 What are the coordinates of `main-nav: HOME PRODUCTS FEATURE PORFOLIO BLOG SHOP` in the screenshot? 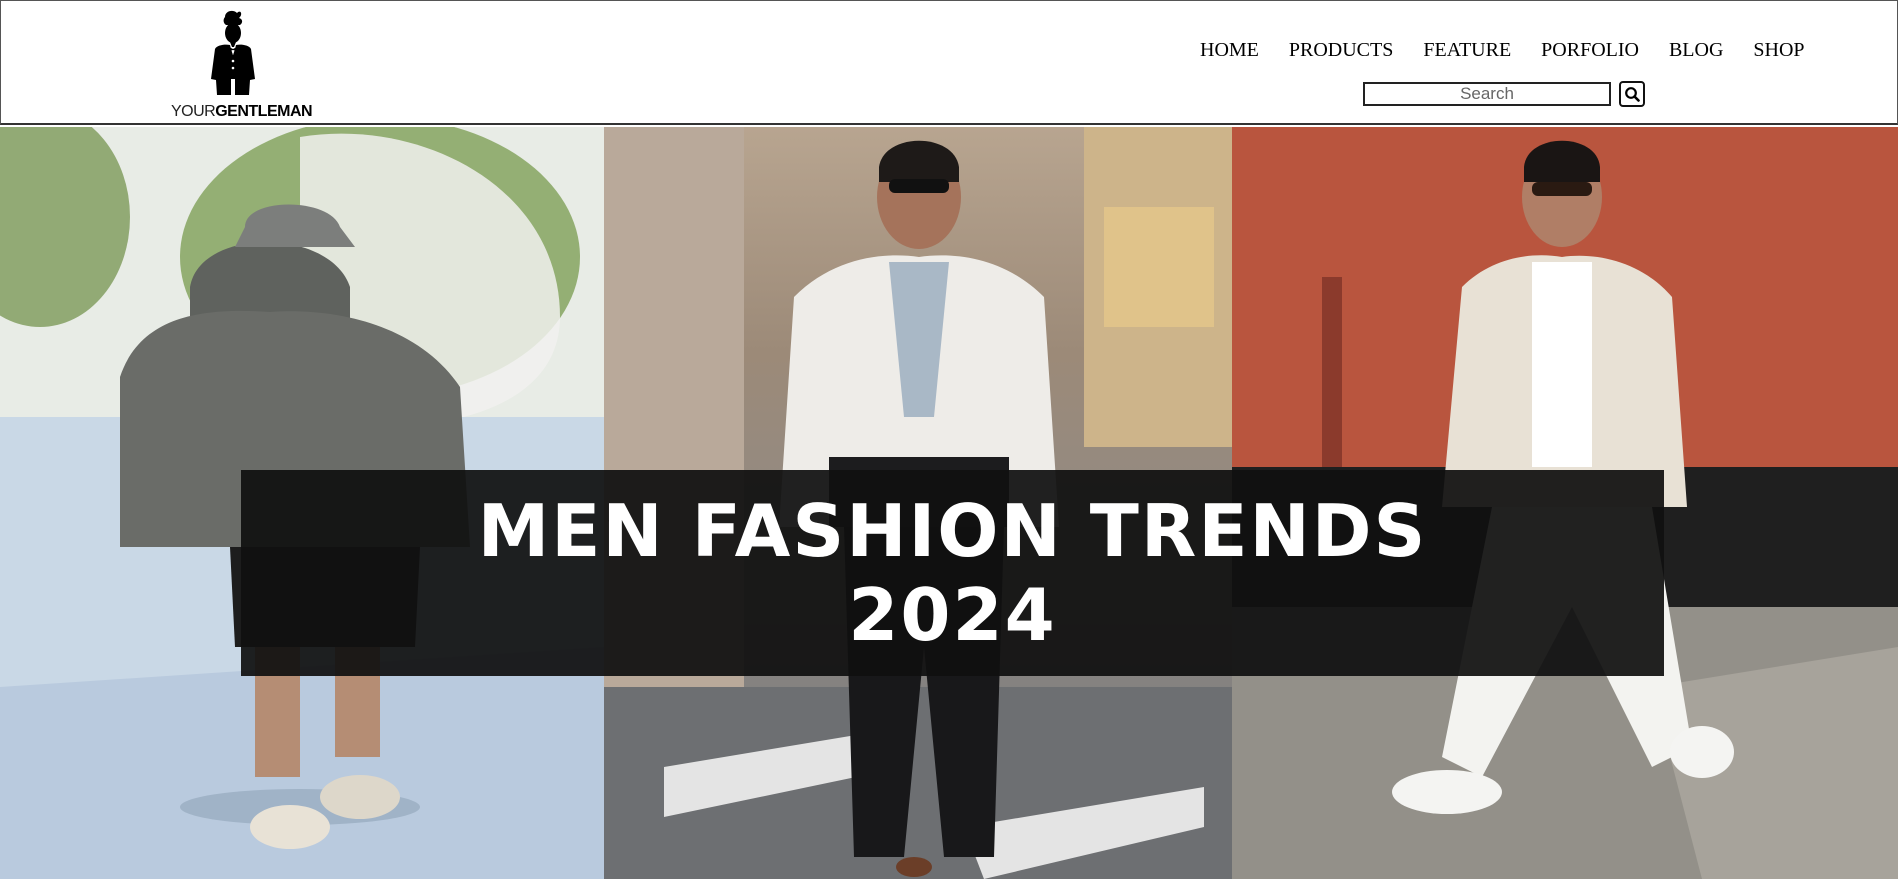 It's located at (1517, 50).